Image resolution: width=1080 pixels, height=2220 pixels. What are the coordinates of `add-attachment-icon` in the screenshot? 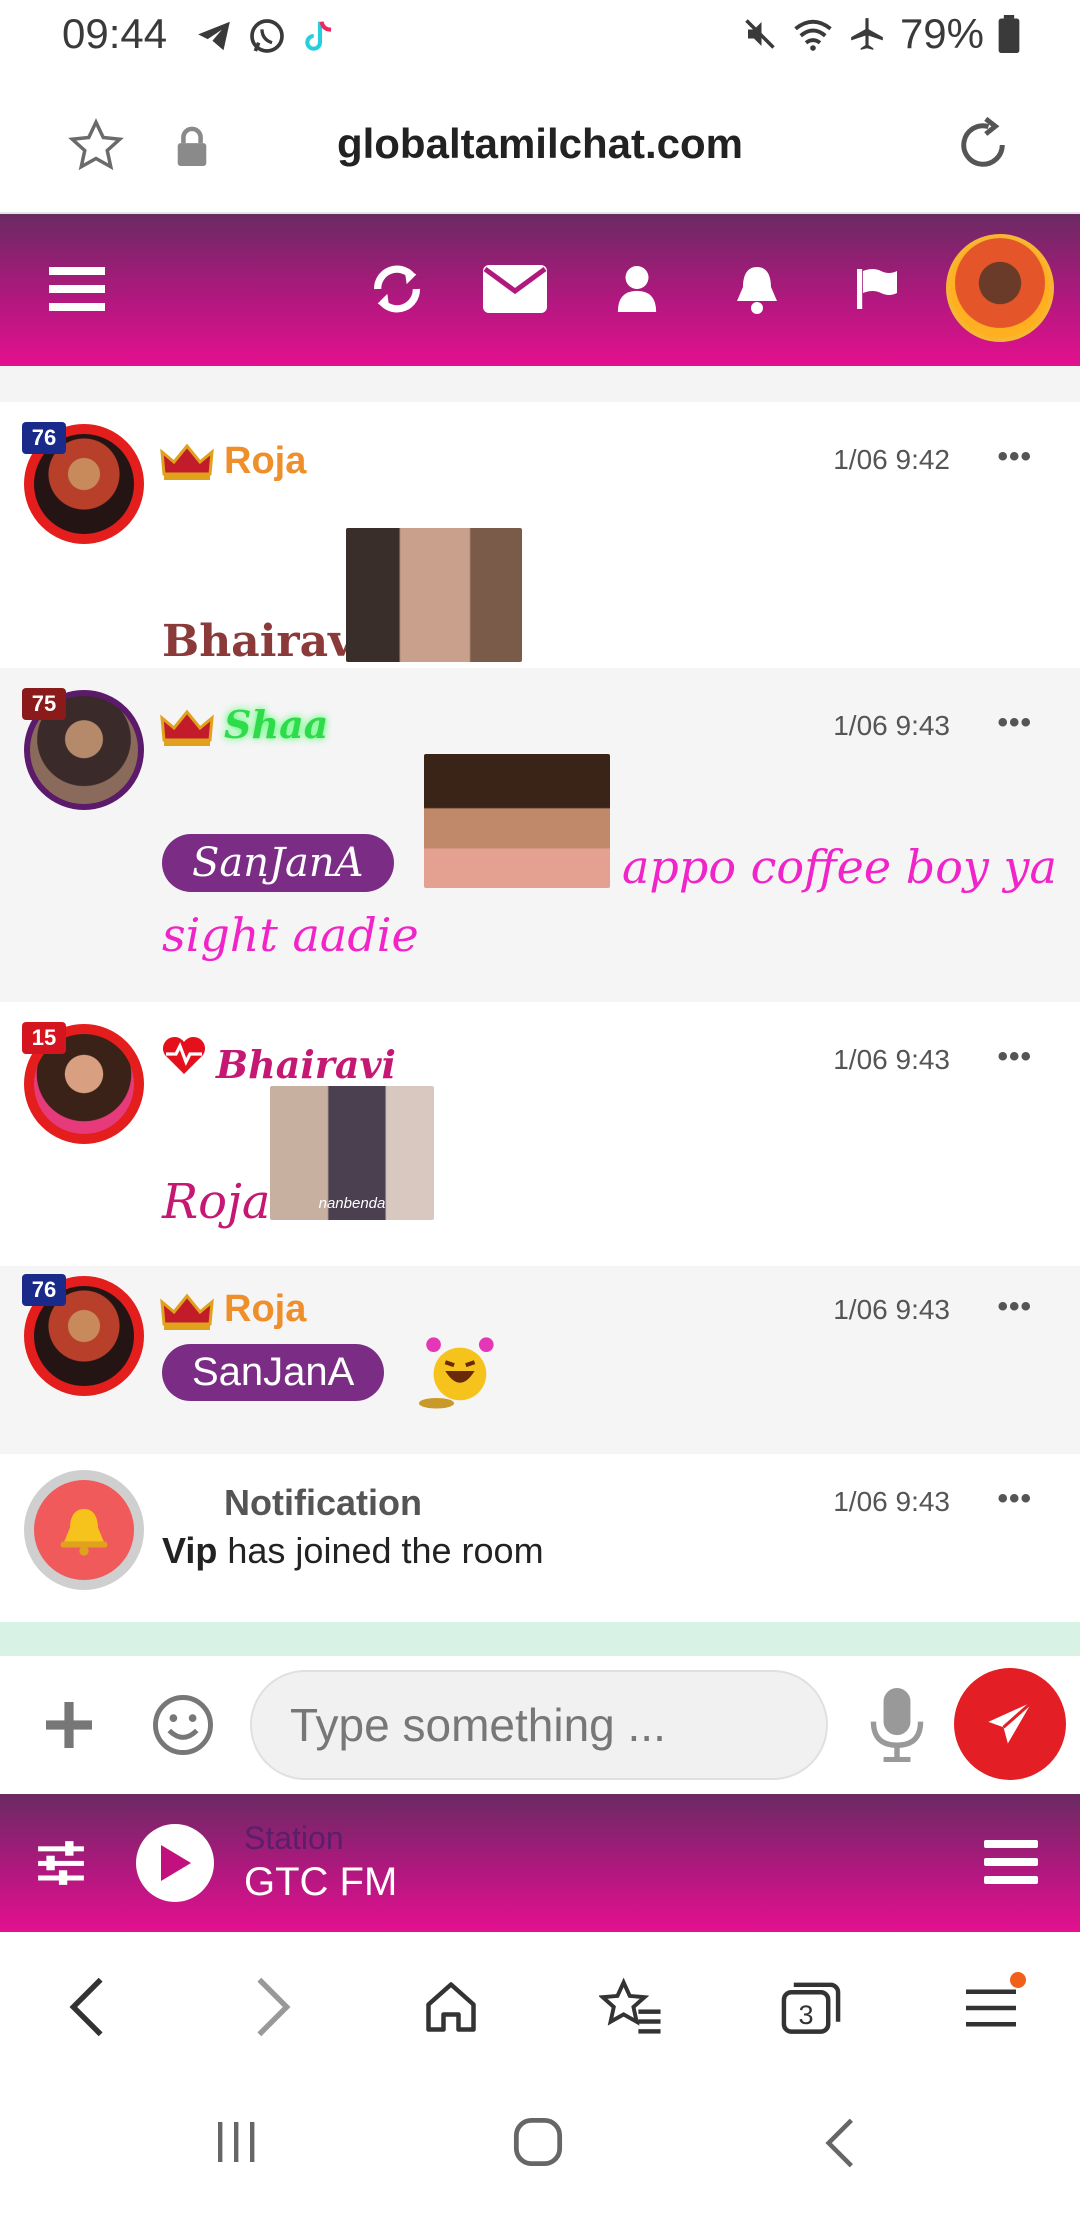 It's located at (69, 1725).